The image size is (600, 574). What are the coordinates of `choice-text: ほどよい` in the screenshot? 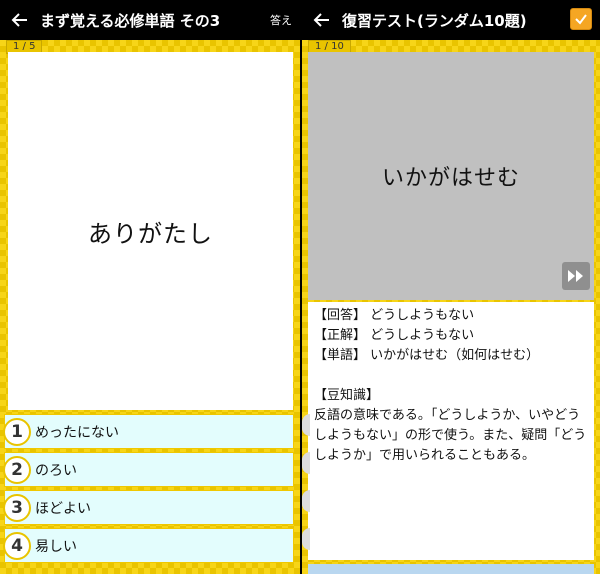 It's located at (63, 508).